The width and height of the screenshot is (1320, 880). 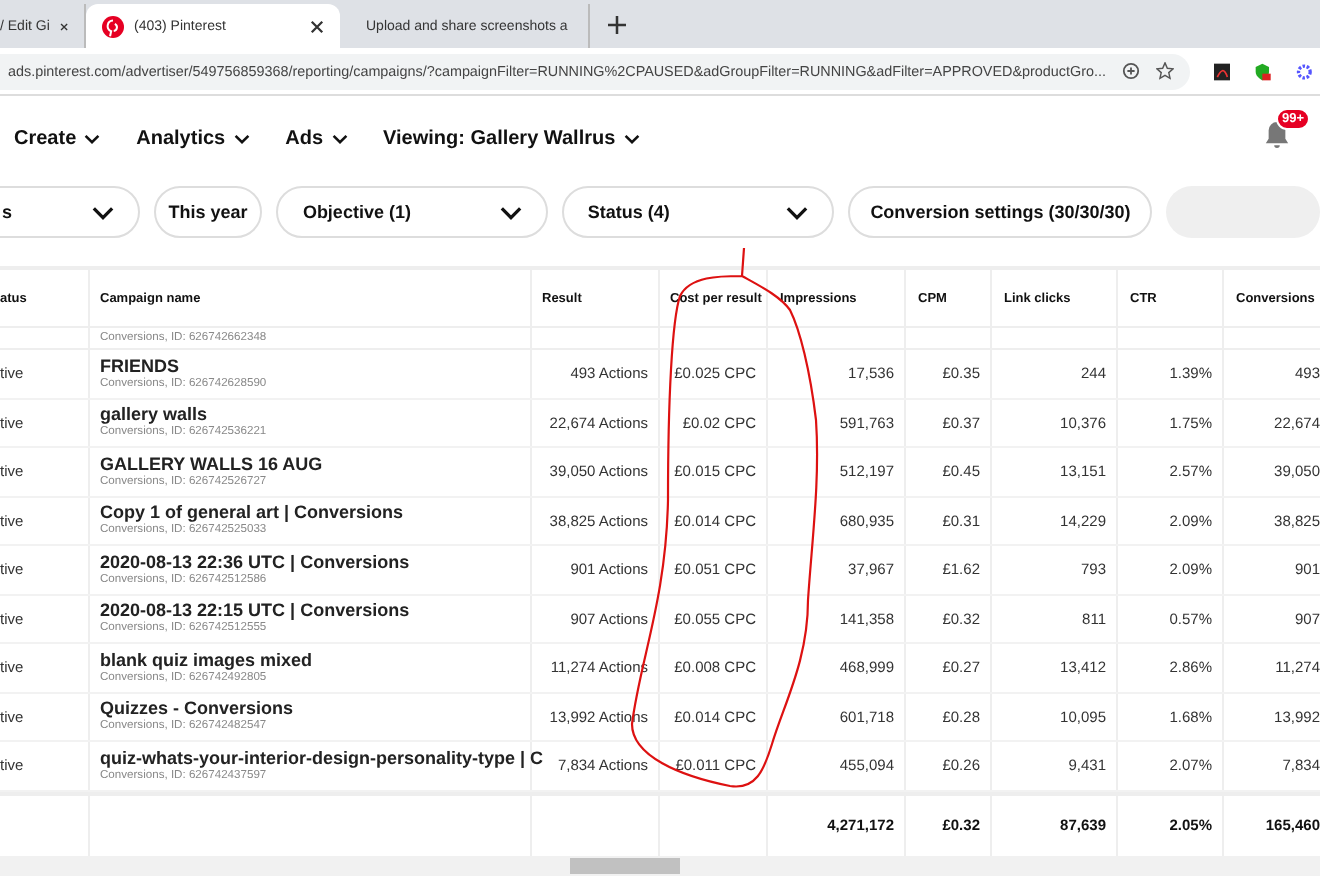 I want to click on campaign-name-link: gallery walls, so click(x=154, y=414).